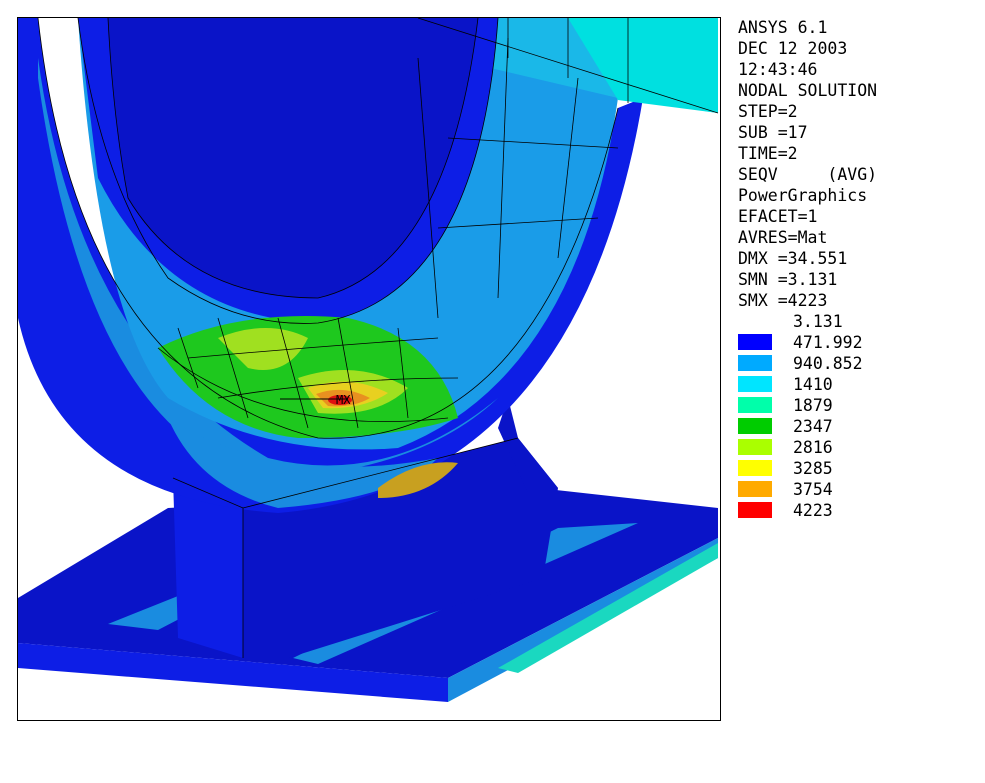  Describe the element at coordinates (818, 321) in the screenshot. I see `legend-min-label: 3.131` at that location.